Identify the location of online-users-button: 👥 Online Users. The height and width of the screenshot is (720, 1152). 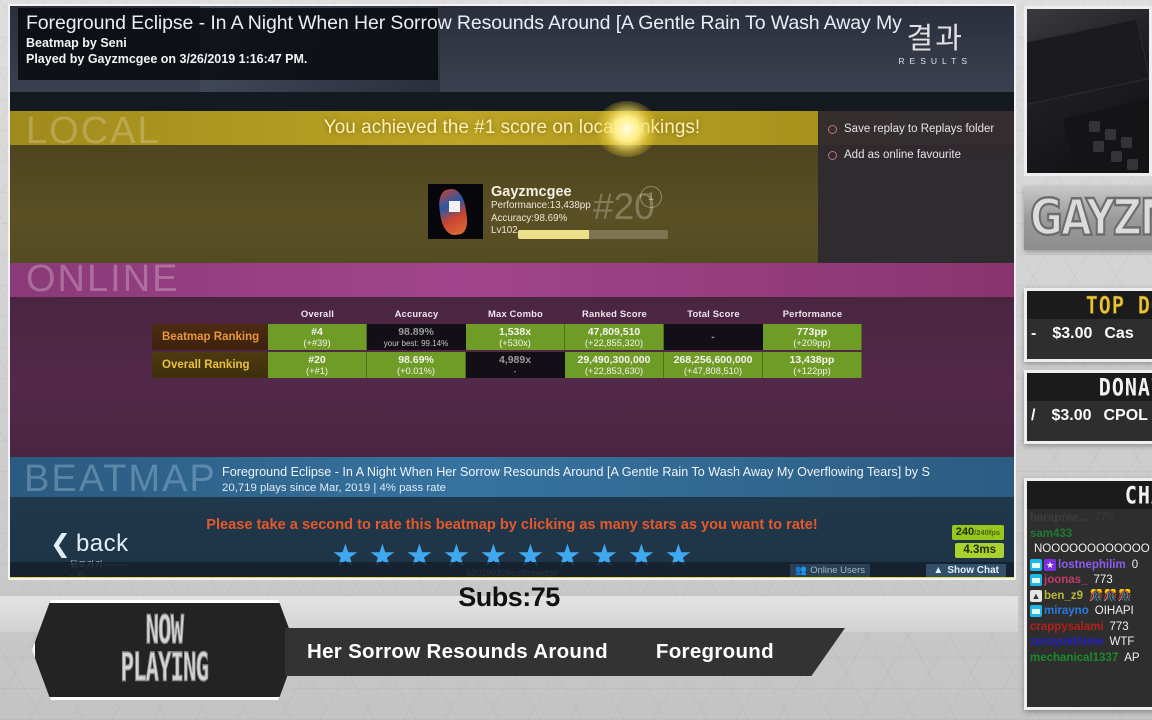
(830, 570).